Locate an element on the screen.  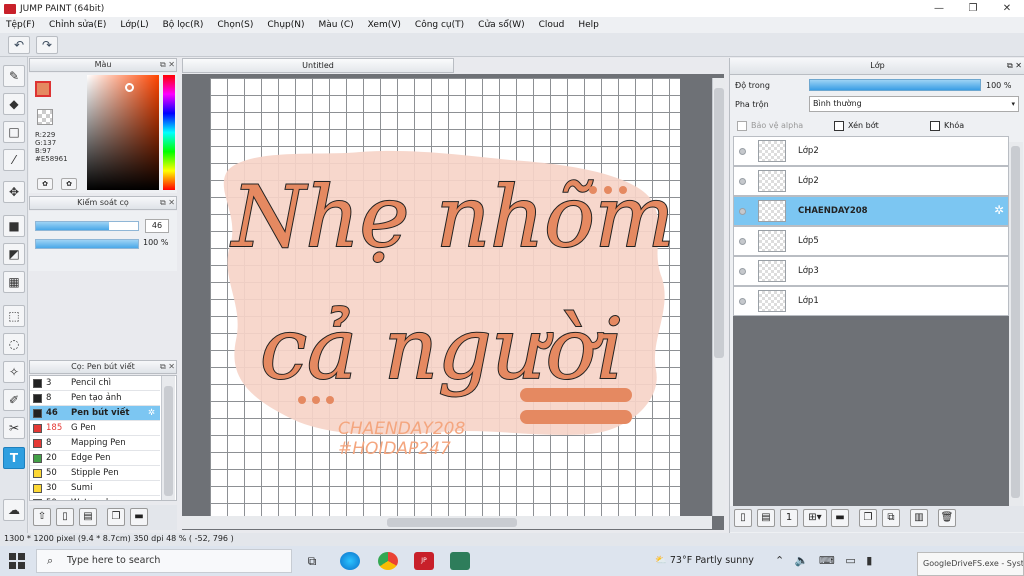
brush-item: 30 Sumi is located at coordinates (95, 488).